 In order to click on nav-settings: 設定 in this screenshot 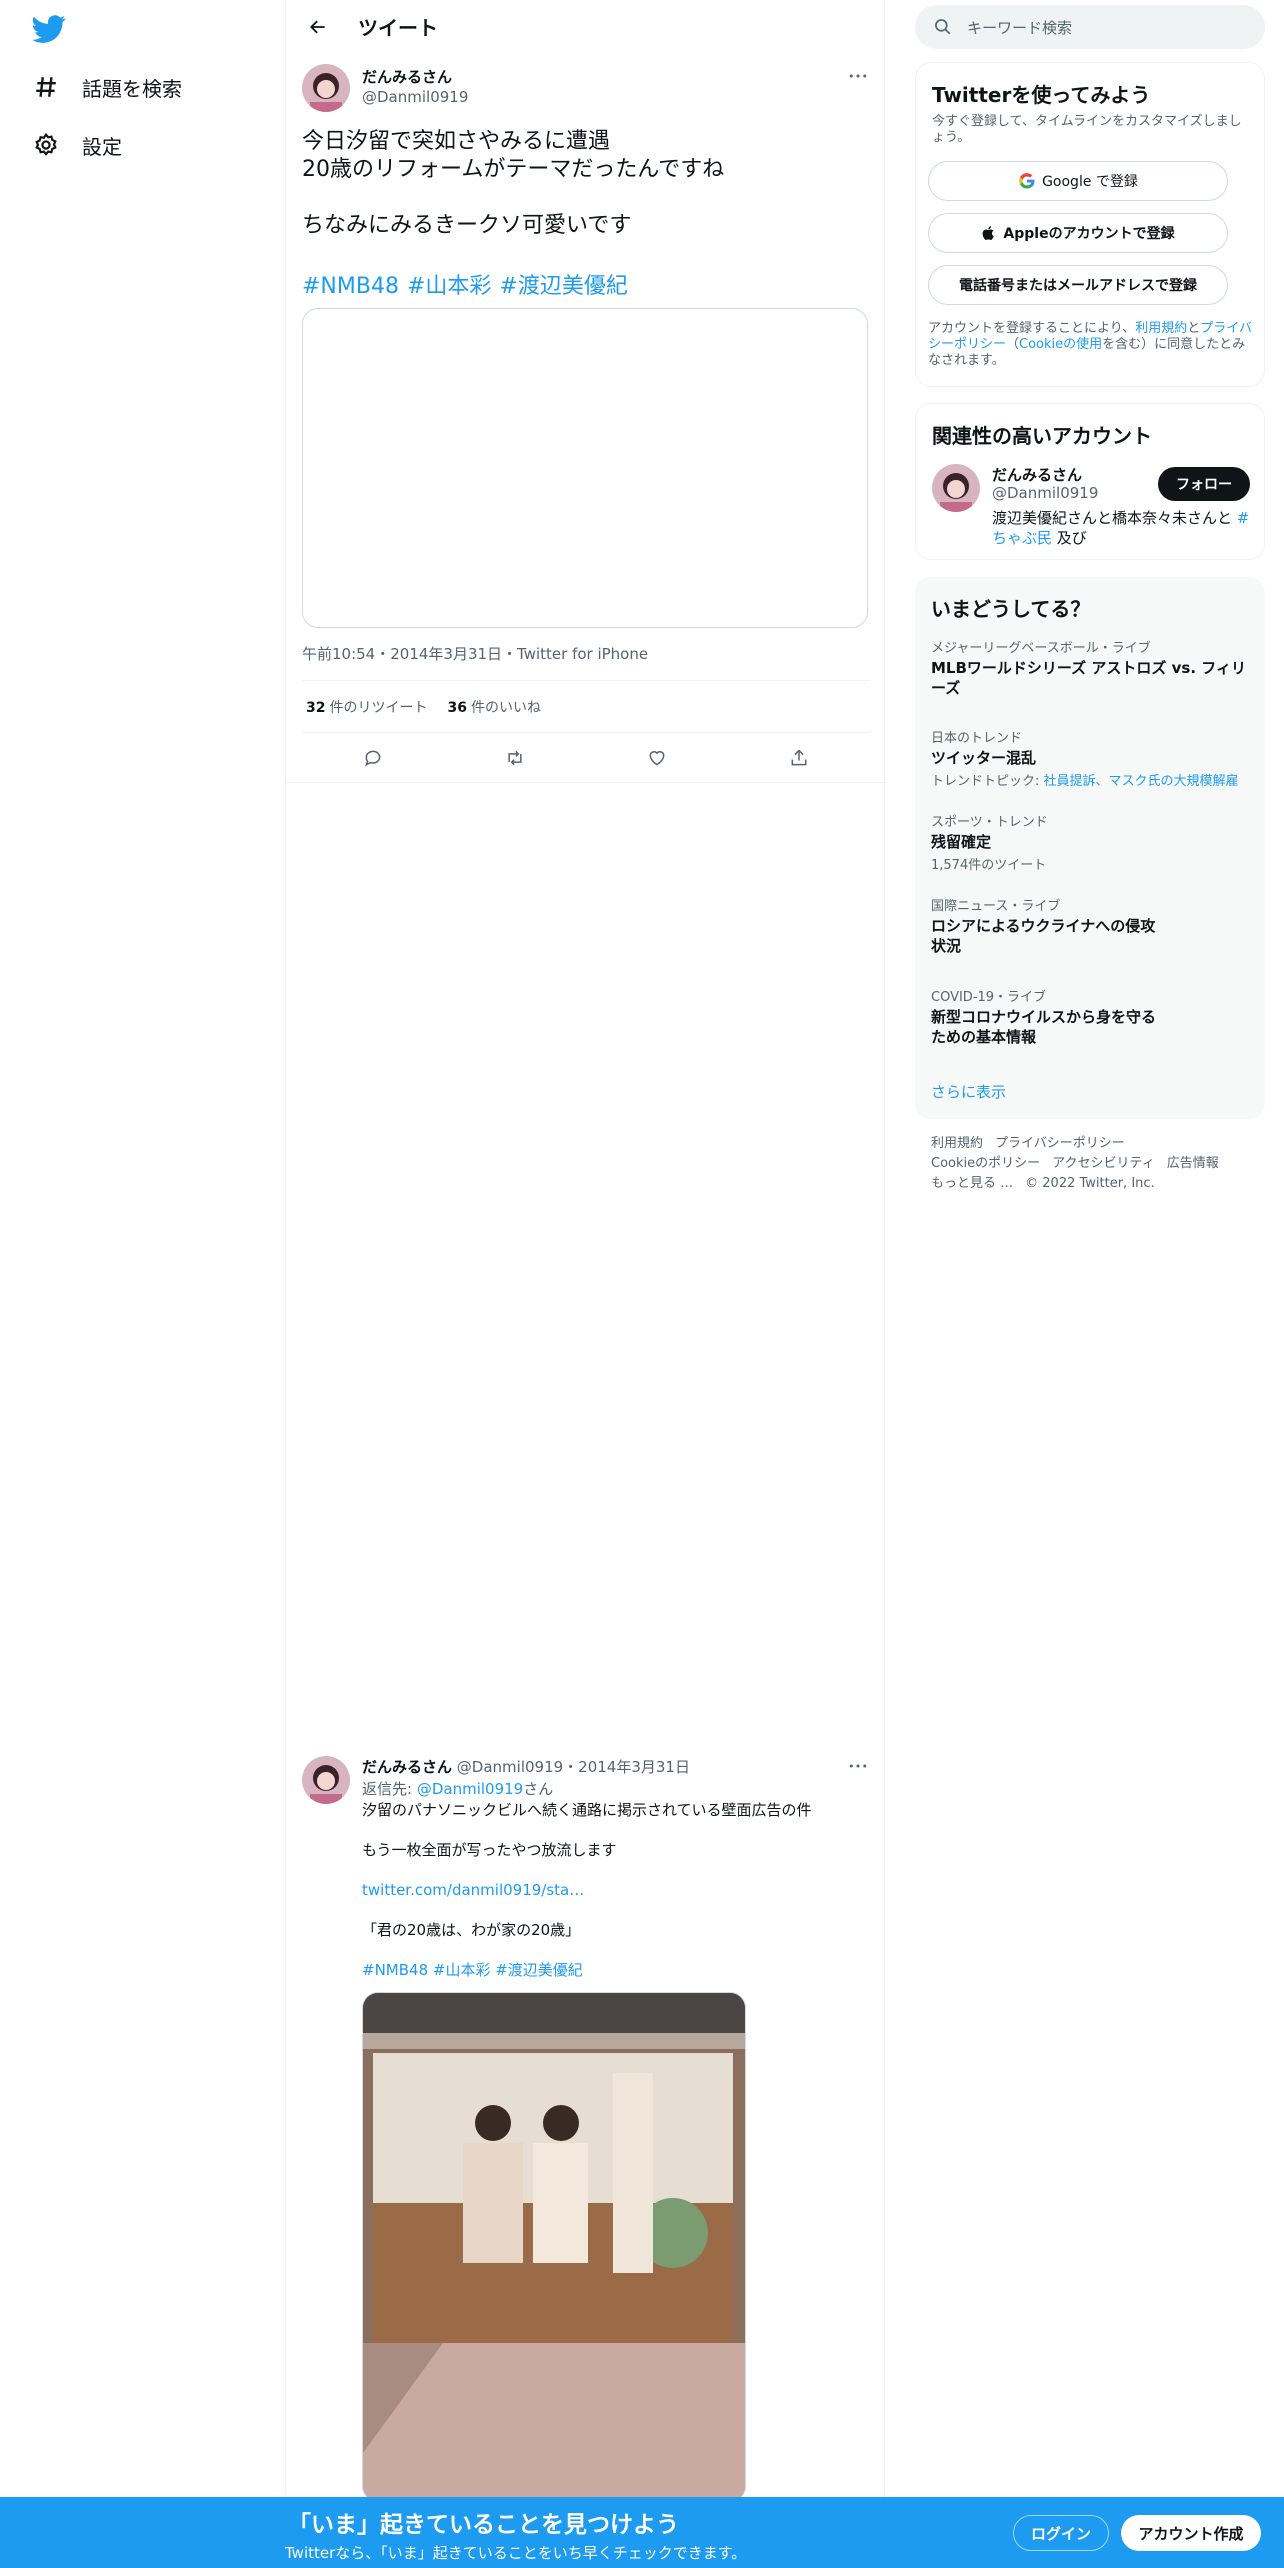, I will do `click(77, 145)`.